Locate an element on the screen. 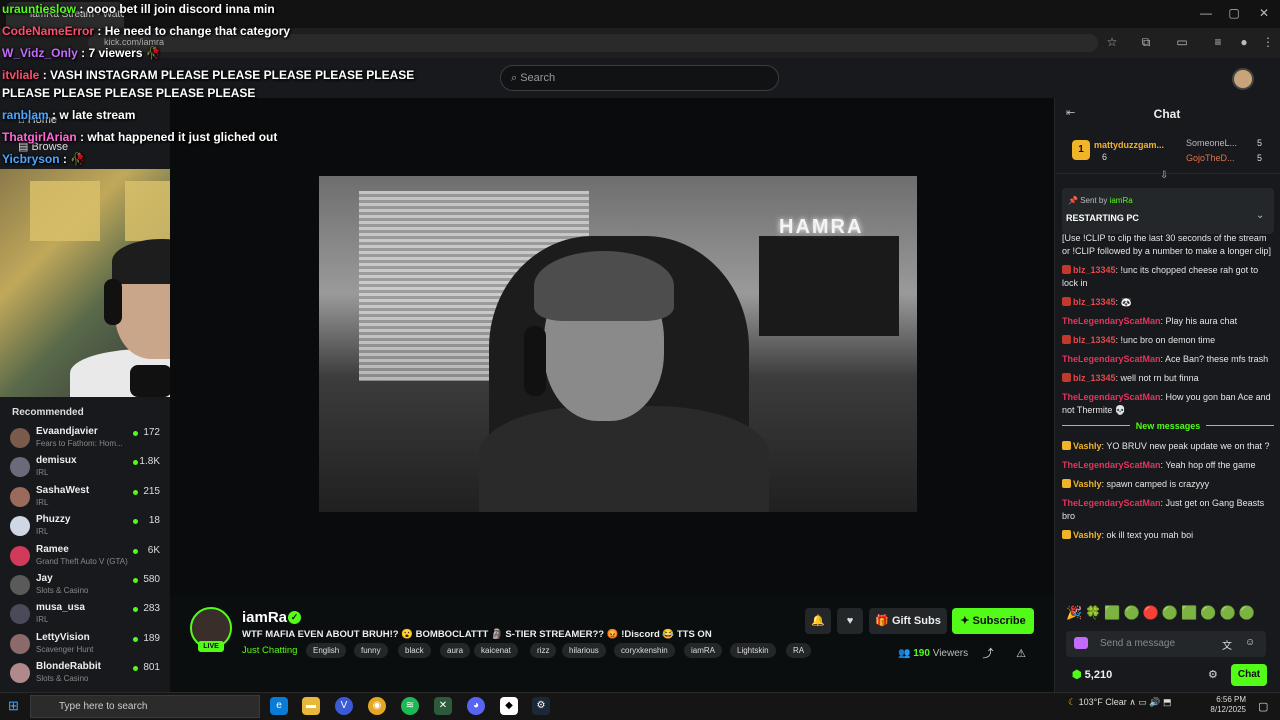 The image size is (1280, 720). reading-list-icon: ≡ is located at coordinates (1218, 42).